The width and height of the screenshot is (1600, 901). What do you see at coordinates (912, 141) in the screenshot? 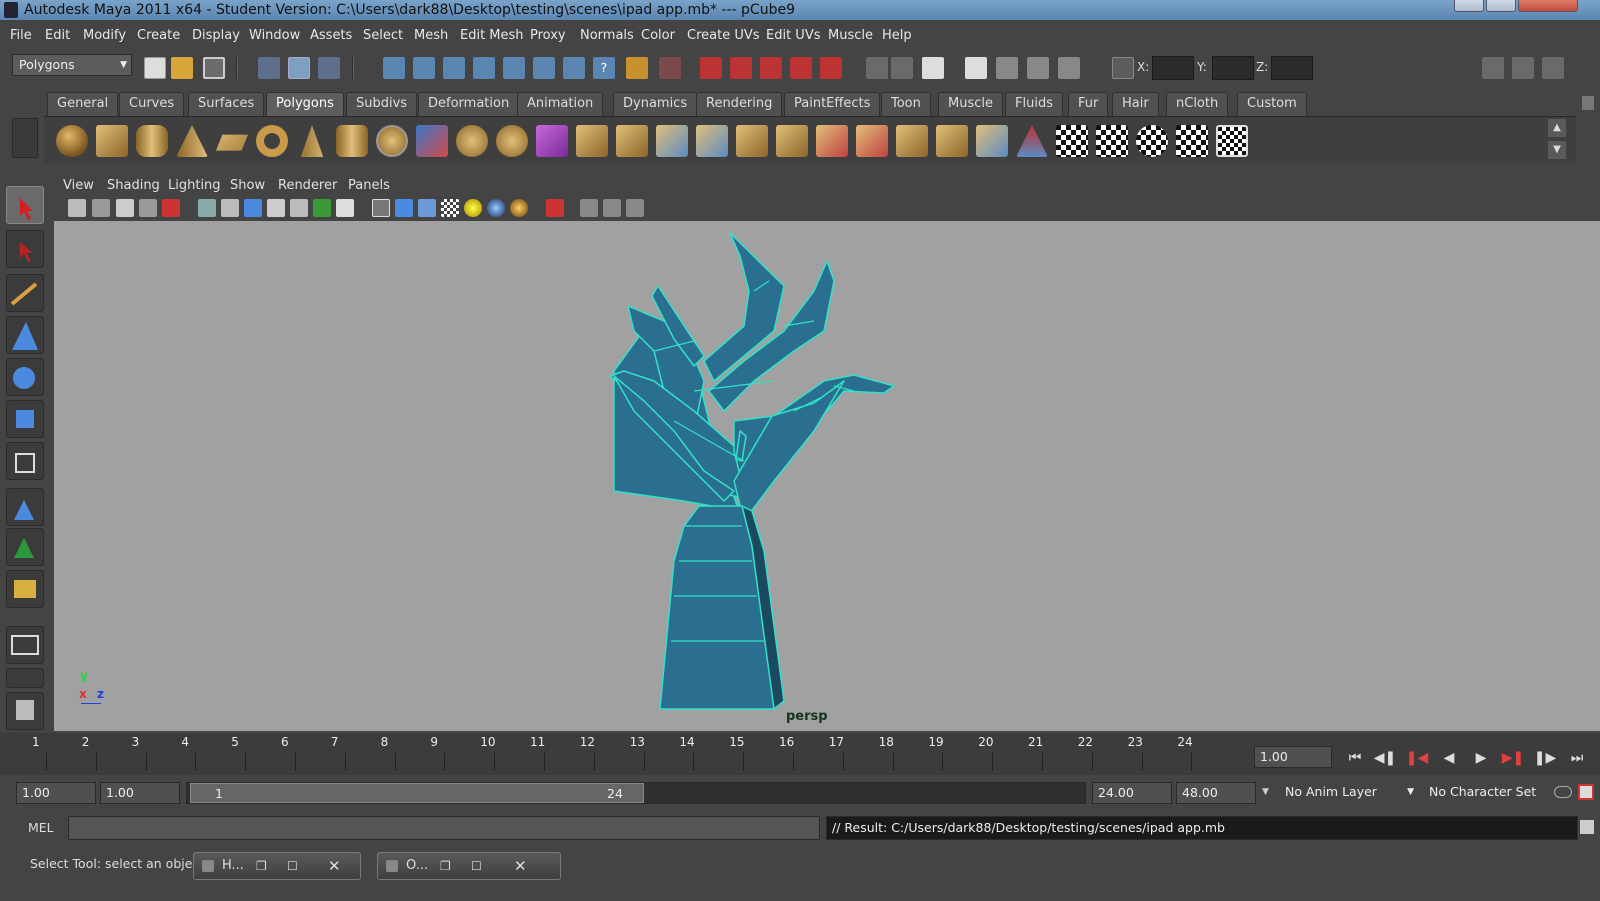
I see `merge-icon` at bounding box center [912, 141].